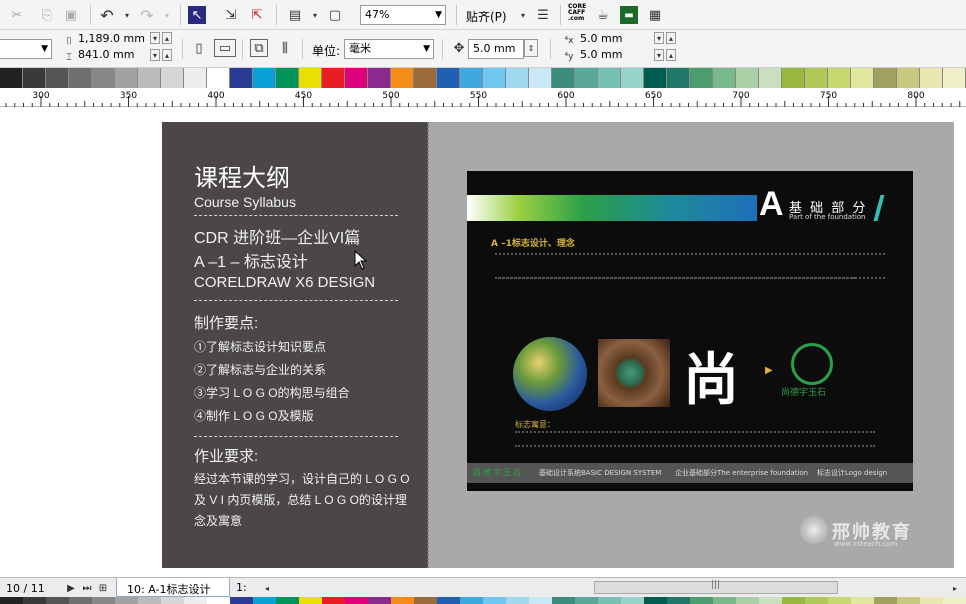 Image resolution: width=966 pixels, height=604 pixels. Describe the element at coordinates (403, 15) in the screenshot. I see `zoom-level-select: 47% ▼` at that location.